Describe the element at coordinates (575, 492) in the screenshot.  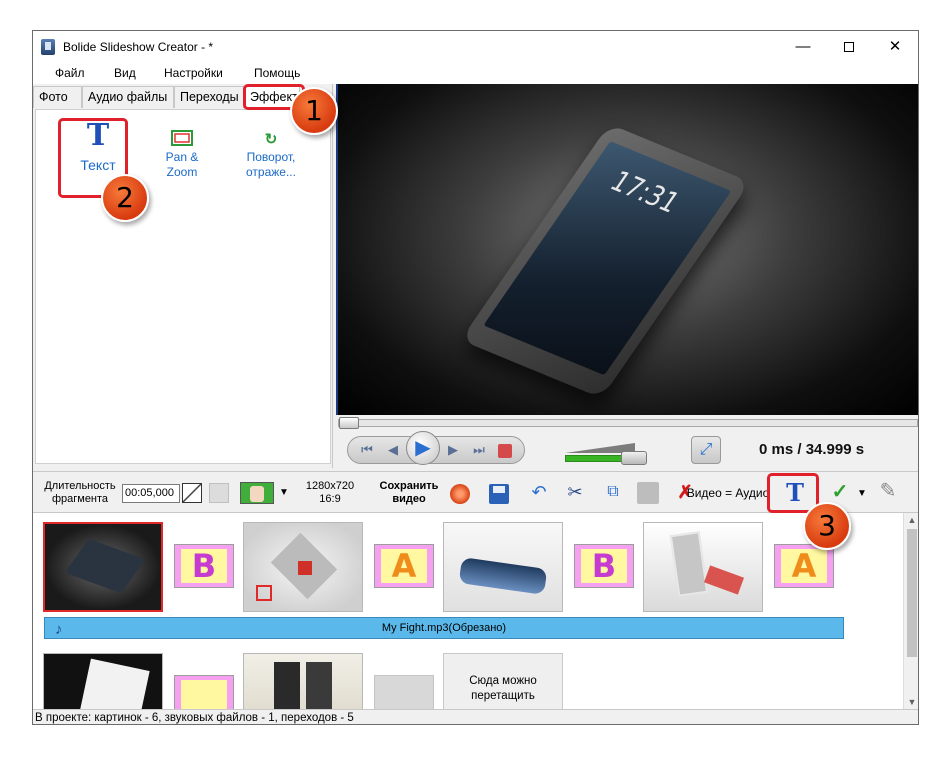
I see `cut-icon: ✂` at that location.